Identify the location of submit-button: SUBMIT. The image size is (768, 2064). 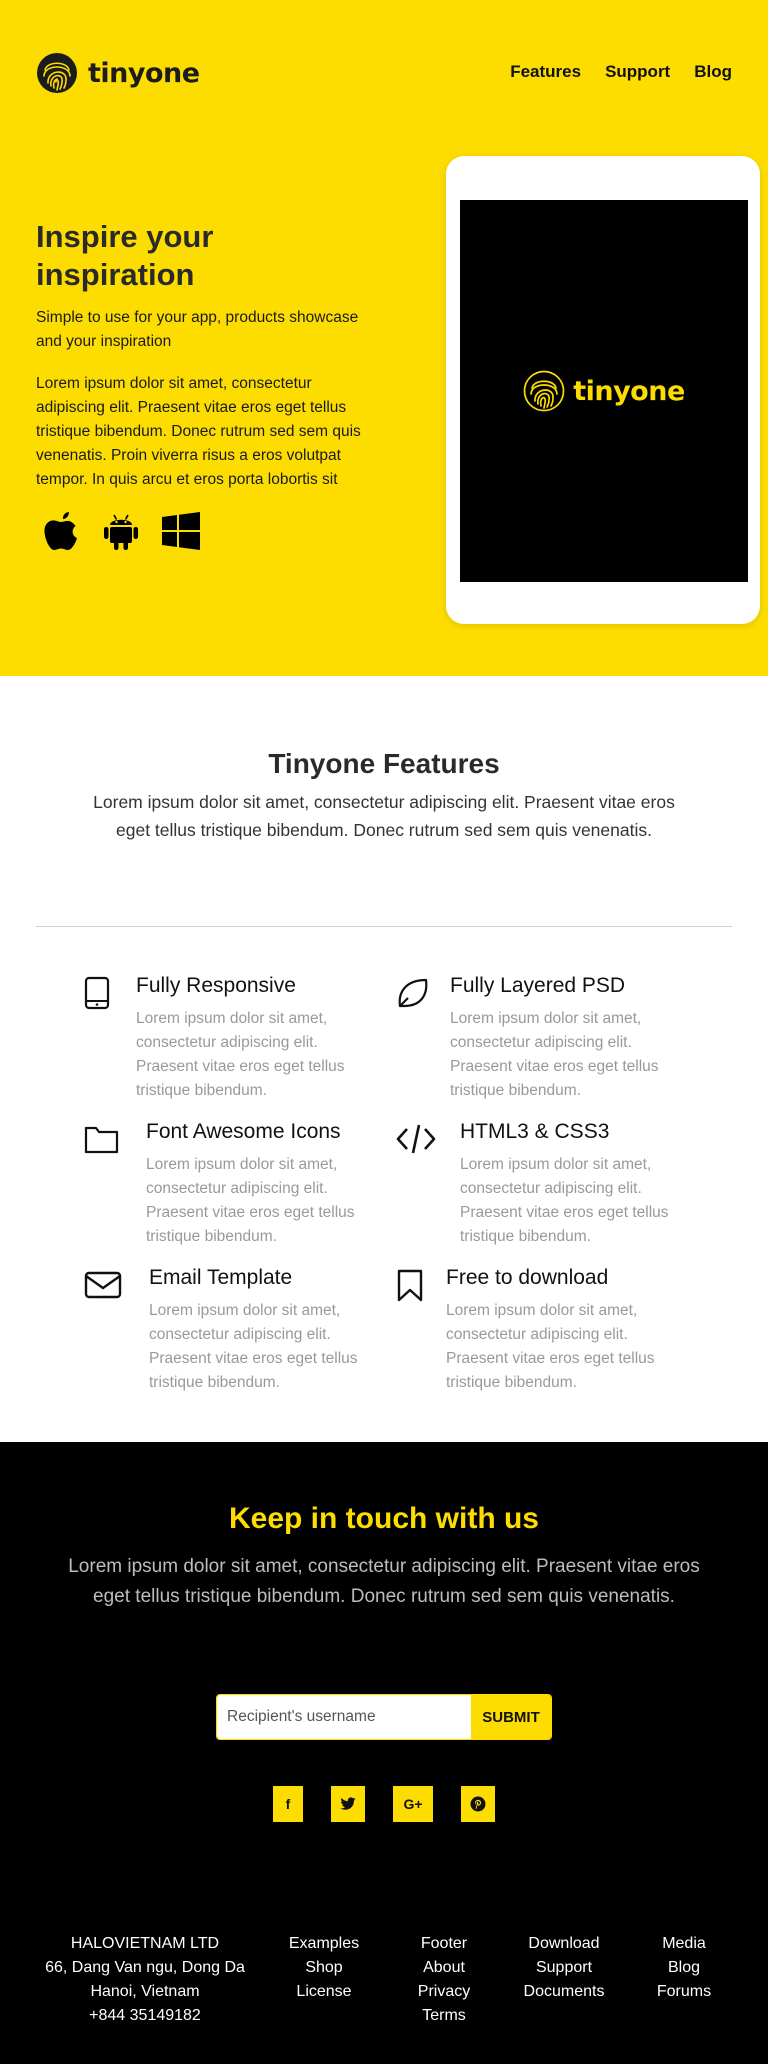
(511, 1717).